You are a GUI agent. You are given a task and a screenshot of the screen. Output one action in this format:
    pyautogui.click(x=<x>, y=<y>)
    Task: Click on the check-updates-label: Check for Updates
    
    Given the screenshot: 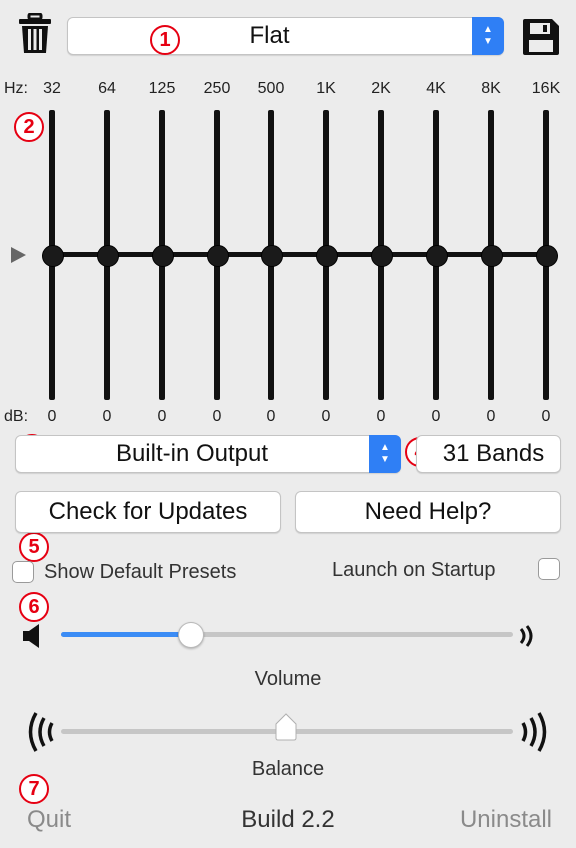 What is the action you would take?
    pyautogui.click(x=148, y=511)
    